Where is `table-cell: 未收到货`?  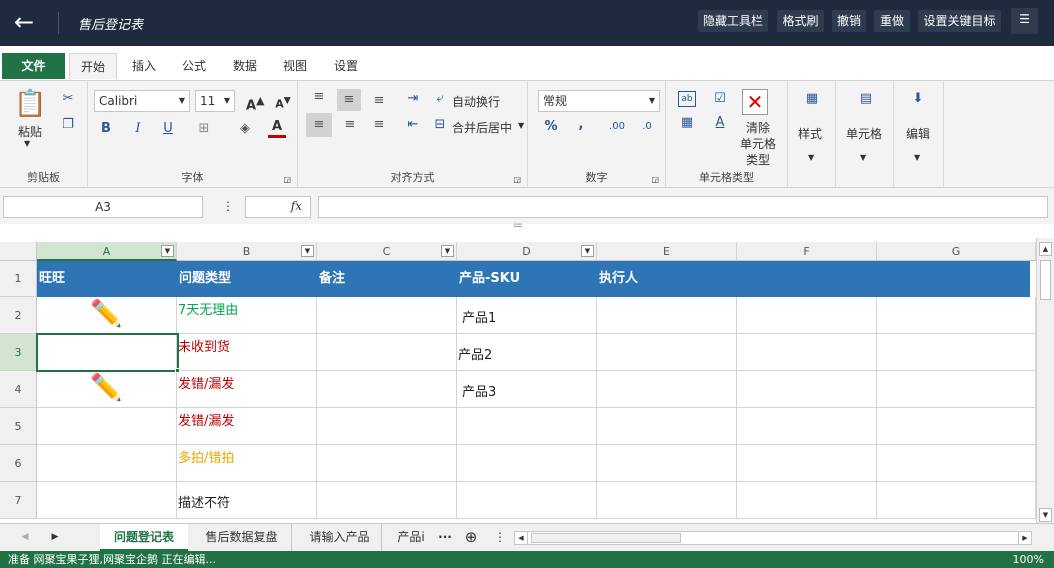 table-cell: 未收到货 is located at coordinates (247, 352).